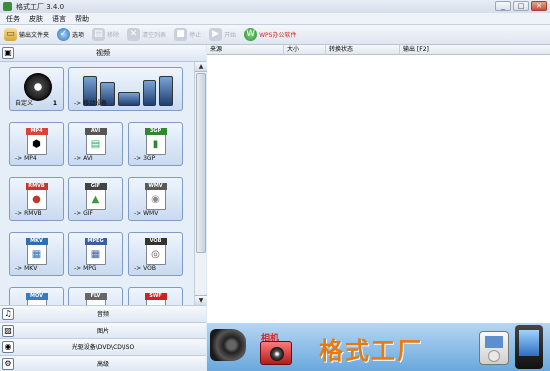 The image size is (550, 371). I want to click on output-folder-button: ▭ 输出文件夹, so click(26, 34).